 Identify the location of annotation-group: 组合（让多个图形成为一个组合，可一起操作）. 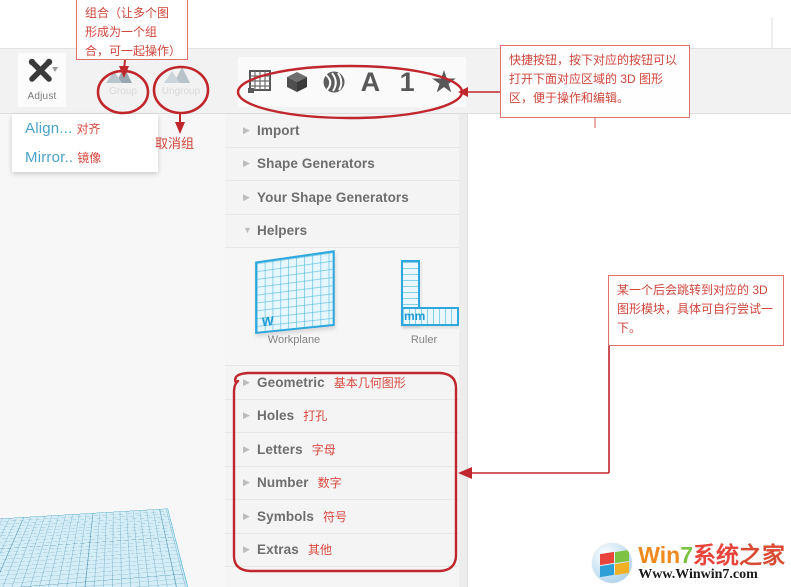
(132, 30).